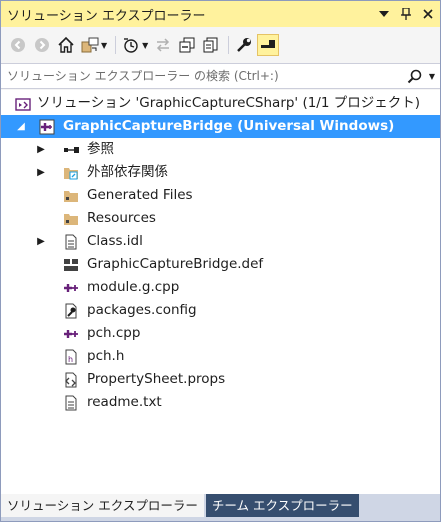 The height and width of the screenshot is (522, 441). What do you see at coordinates (124, 402) in the screenshot?
I see `tree-item-label: readme.txt` at bounding box center [124, 402].